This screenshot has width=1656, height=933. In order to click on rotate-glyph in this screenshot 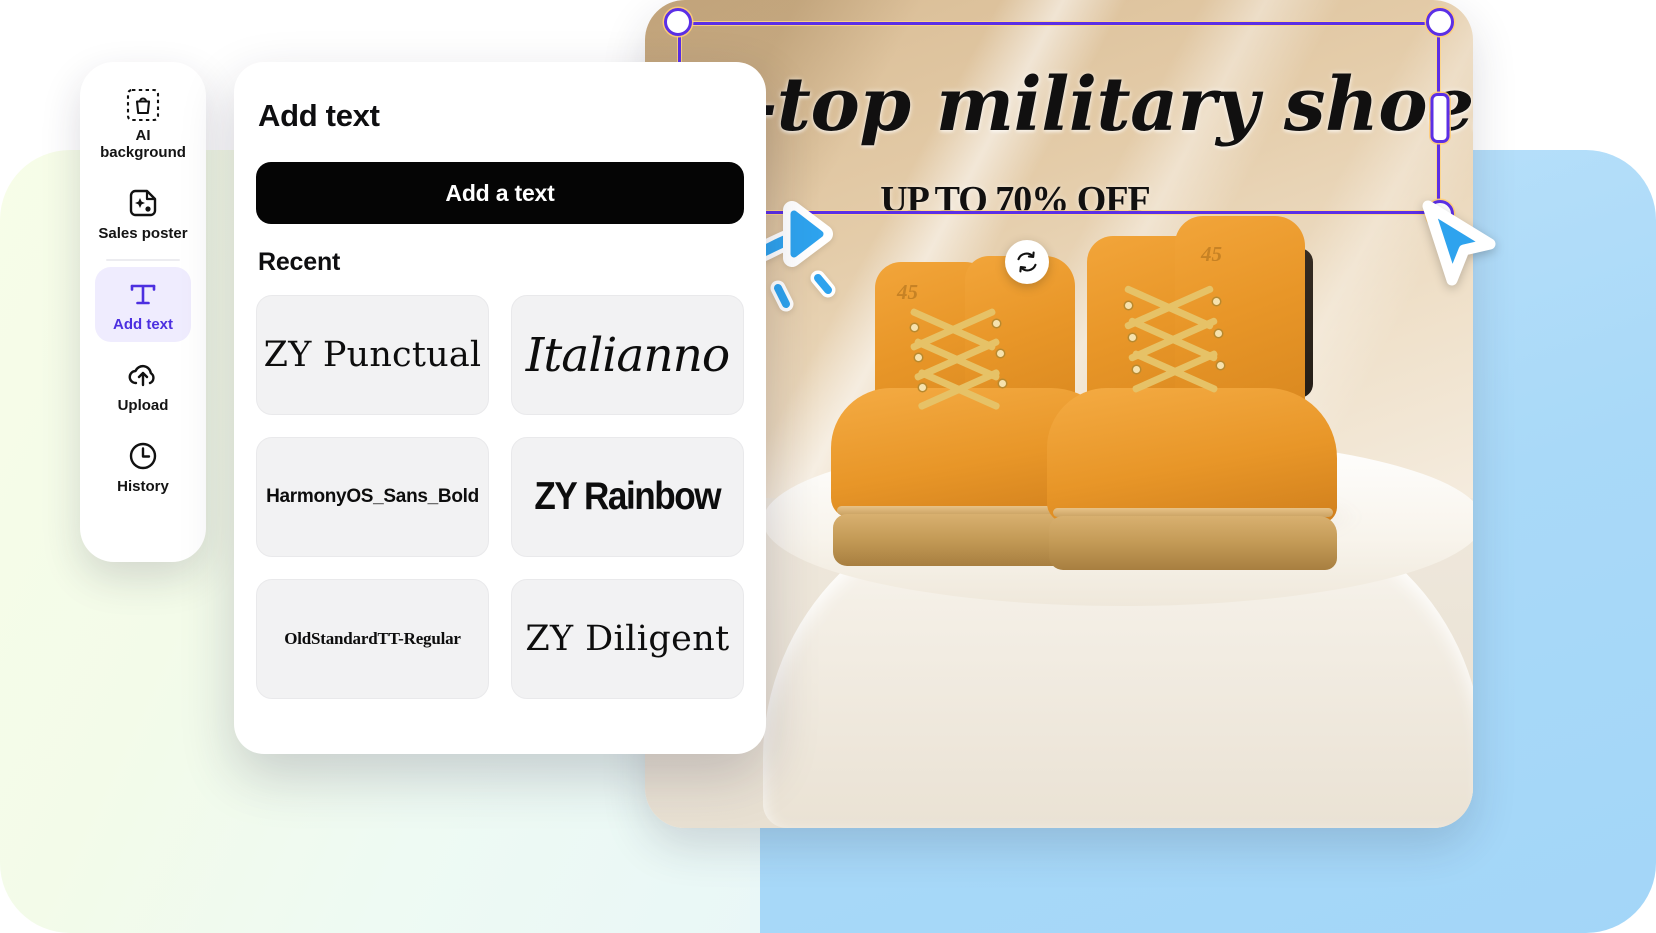, I will do `click(1027, 262)`.